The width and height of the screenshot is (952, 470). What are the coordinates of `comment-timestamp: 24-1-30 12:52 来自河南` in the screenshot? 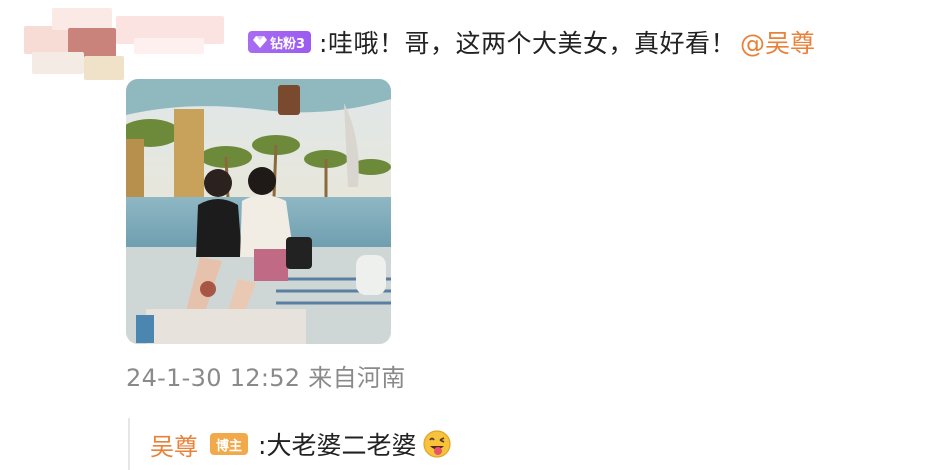 It's located at (266, 378).